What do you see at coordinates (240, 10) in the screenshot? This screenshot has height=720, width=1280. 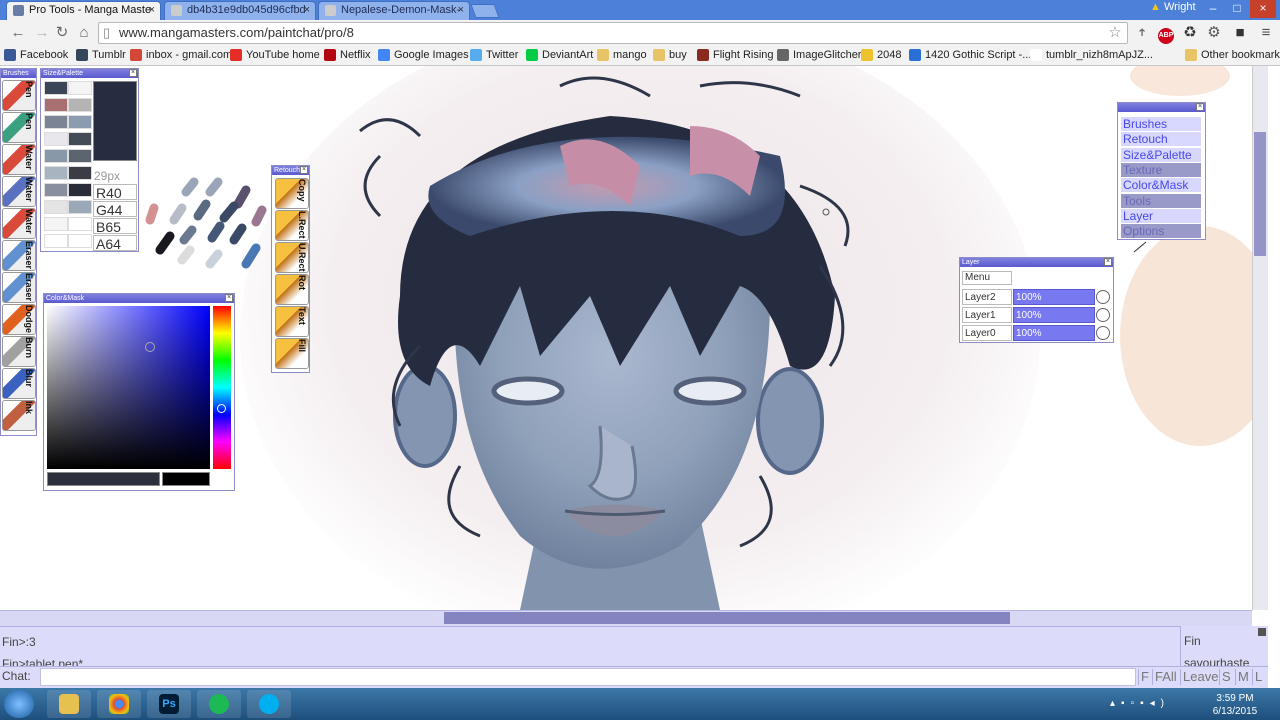 I see `tab-image: db4b31e9db045d96cfbd ×` at bounding box center [240, 10].